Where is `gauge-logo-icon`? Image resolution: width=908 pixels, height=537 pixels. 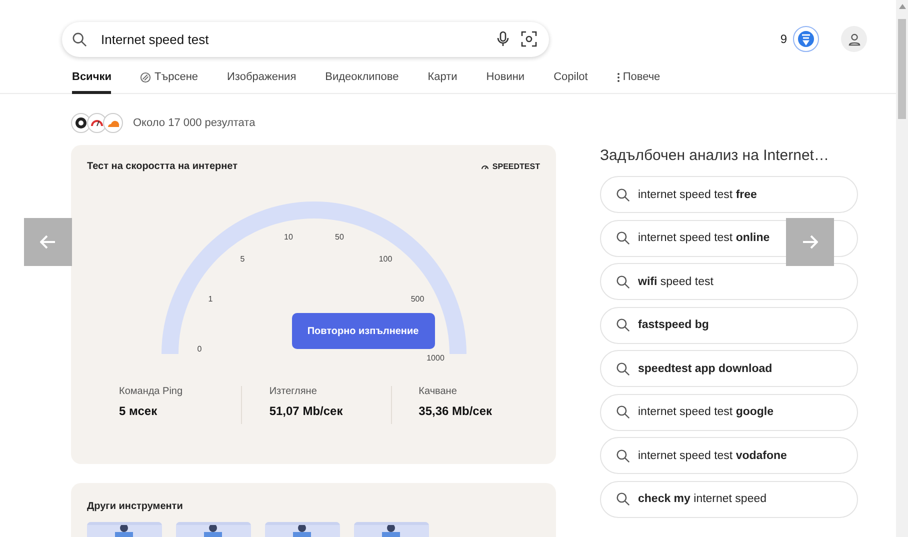 gauge-logo-icon is located at coordinates (81, 123).